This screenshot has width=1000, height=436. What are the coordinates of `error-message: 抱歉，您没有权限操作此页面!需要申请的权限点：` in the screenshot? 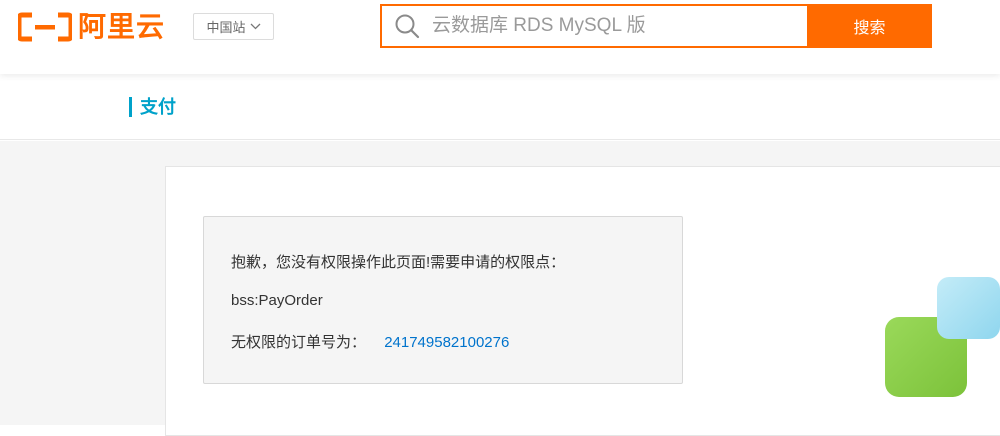 It's located at (398, 262).